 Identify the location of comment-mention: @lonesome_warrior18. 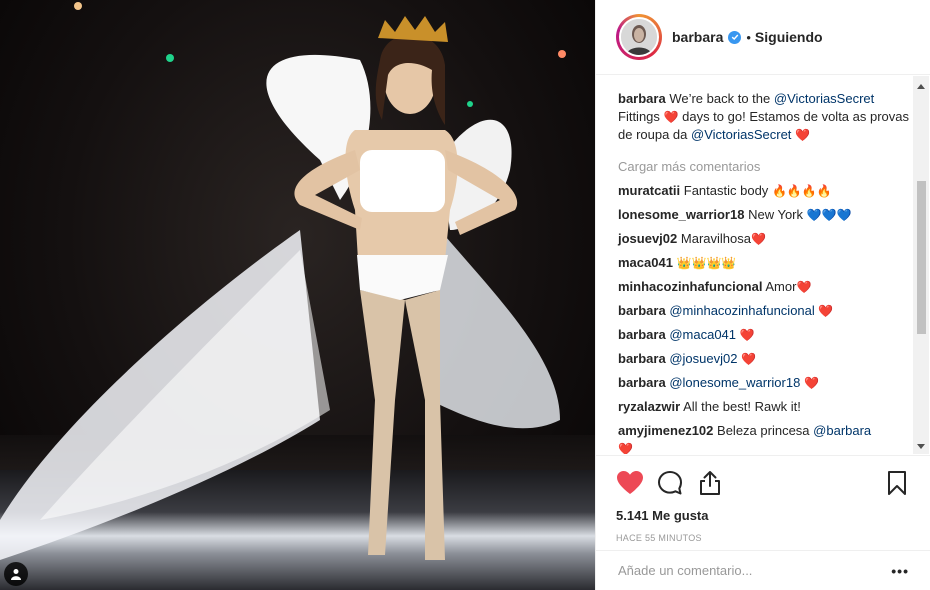
(734, 382).